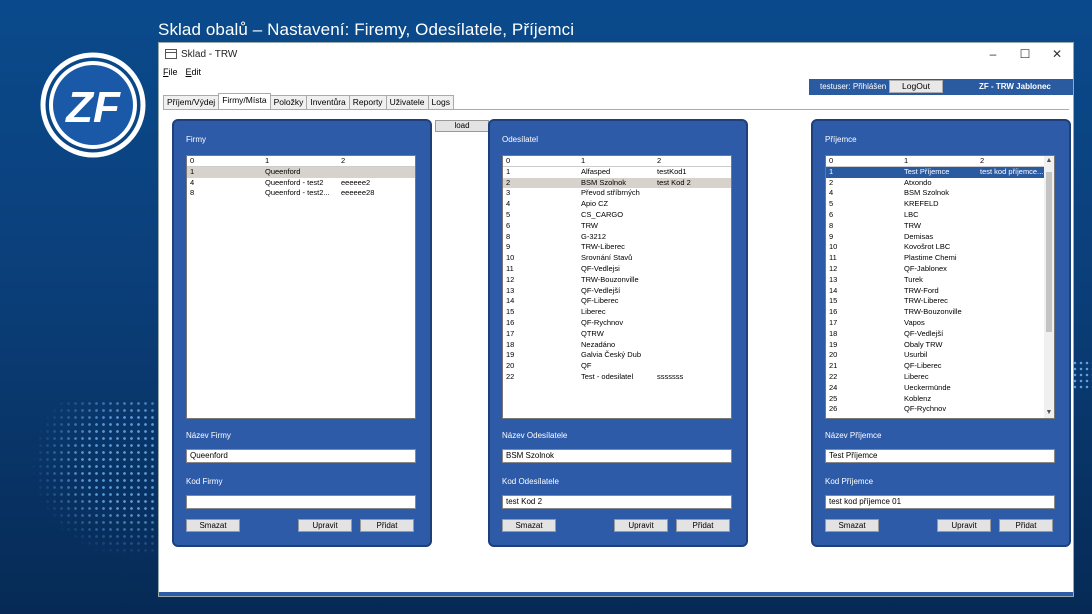 The image size is (1092, 614). What do you see at coordinates (1025, 54) in the screenshot?
I see `maximize-button: ☐` at bounding box center [1025, 54].